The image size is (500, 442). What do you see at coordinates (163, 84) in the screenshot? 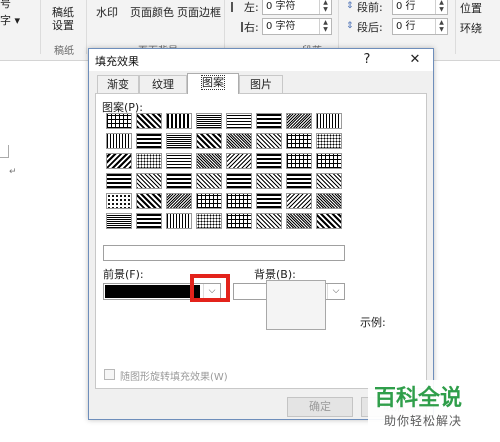
I see `tab-texture: 纹理` at bounding box center [163, 84].